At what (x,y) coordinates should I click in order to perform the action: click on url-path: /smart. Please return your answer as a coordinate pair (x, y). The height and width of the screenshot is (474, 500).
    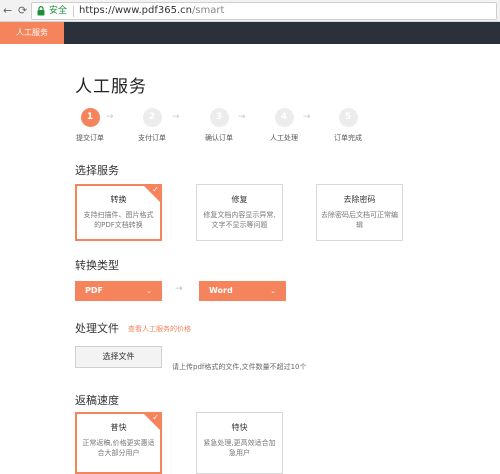
    Looking at the image, I should click on (208, 10).